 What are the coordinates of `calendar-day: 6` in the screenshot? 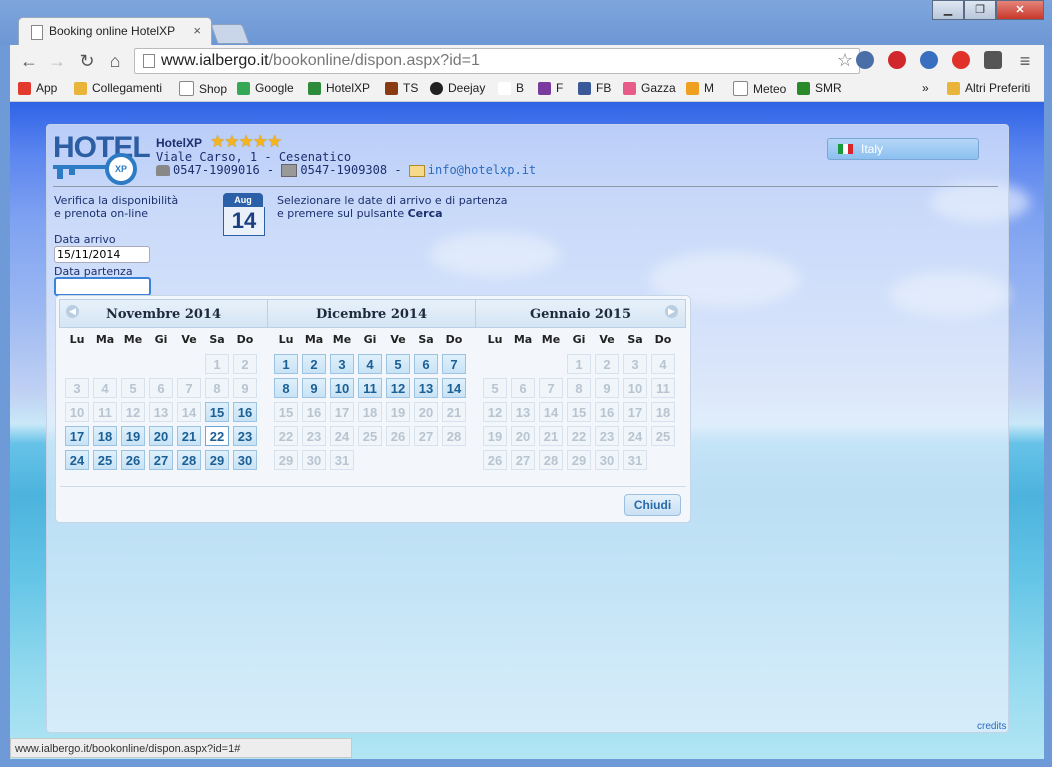 It's located at (426, 364).